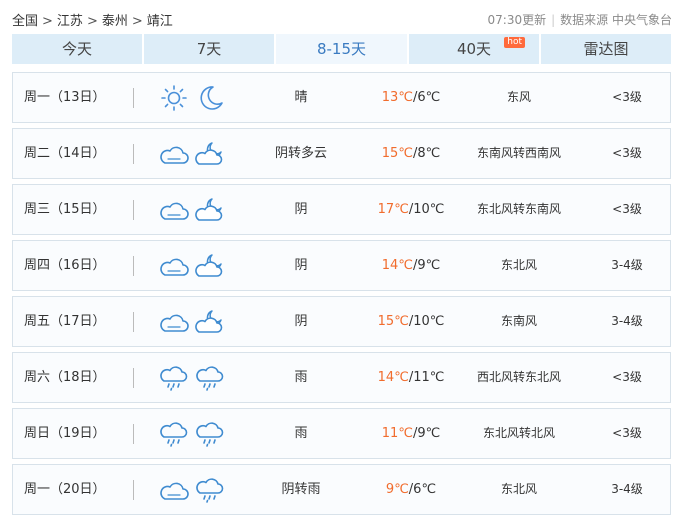 The image size is (685, 529). I want to click on temperature-range: 14℃/11℃, so click(411, 377).